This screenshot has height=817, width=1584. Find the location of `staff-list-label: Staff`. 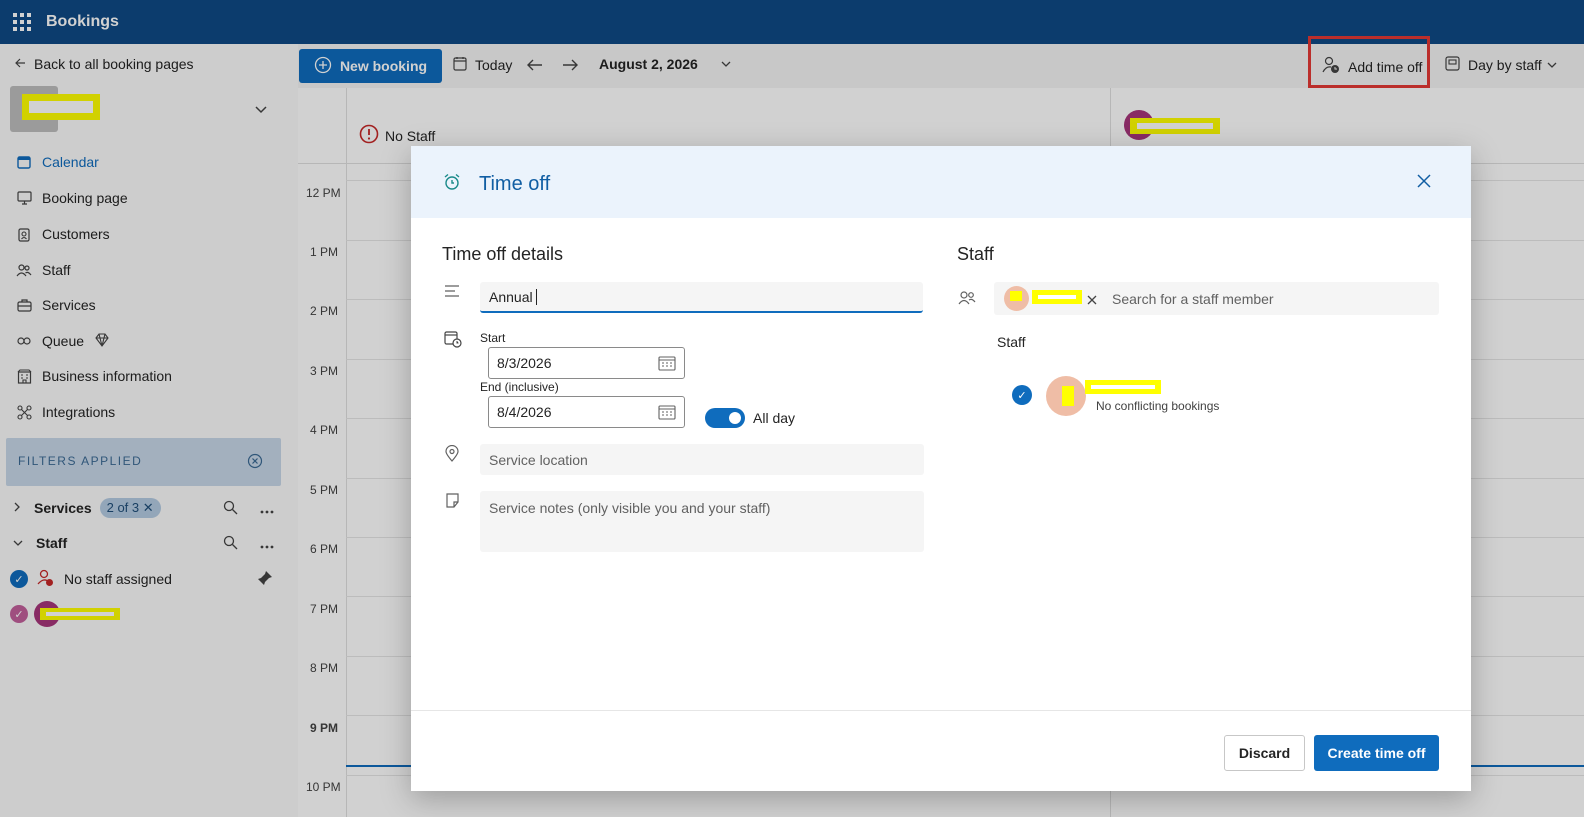

staff-list-label: Staff is located at coordinates (1011, 342).